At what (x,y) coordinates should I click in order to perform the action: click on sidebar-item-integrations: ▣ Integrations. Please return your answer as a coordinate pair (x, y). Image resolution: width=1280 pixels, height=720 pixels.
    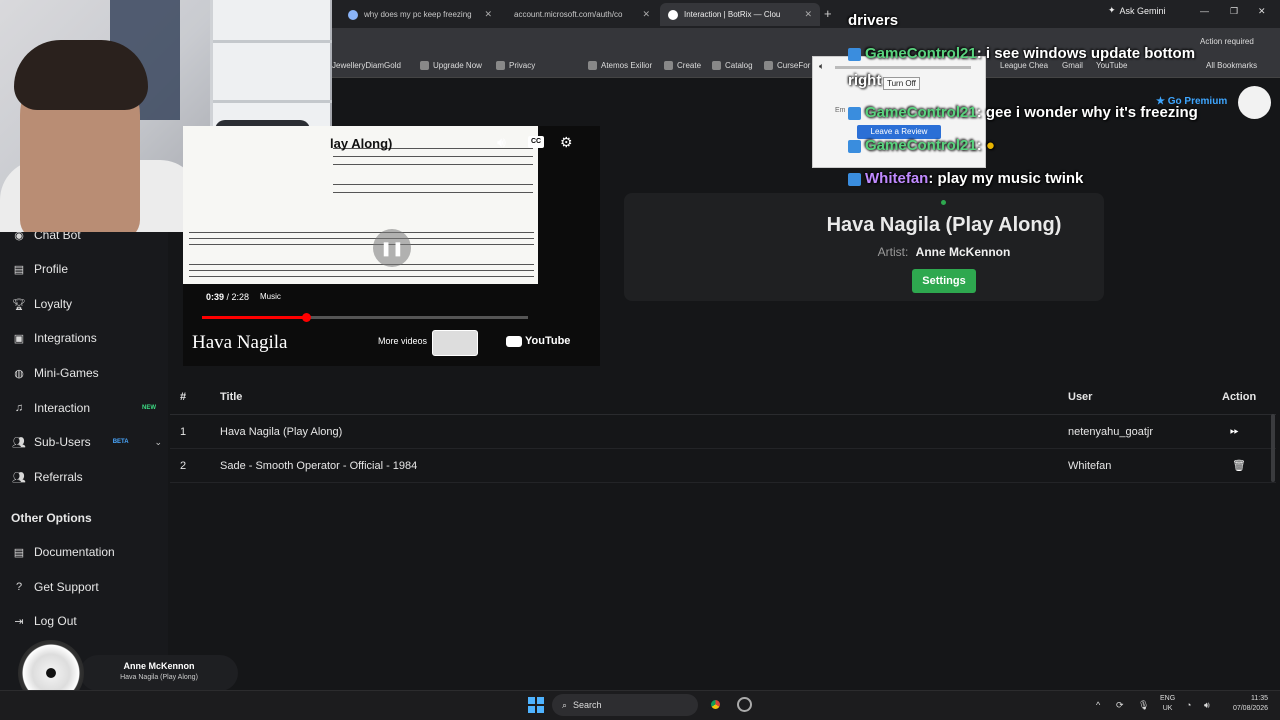
    Looking at the image, I should click on (87, 338).